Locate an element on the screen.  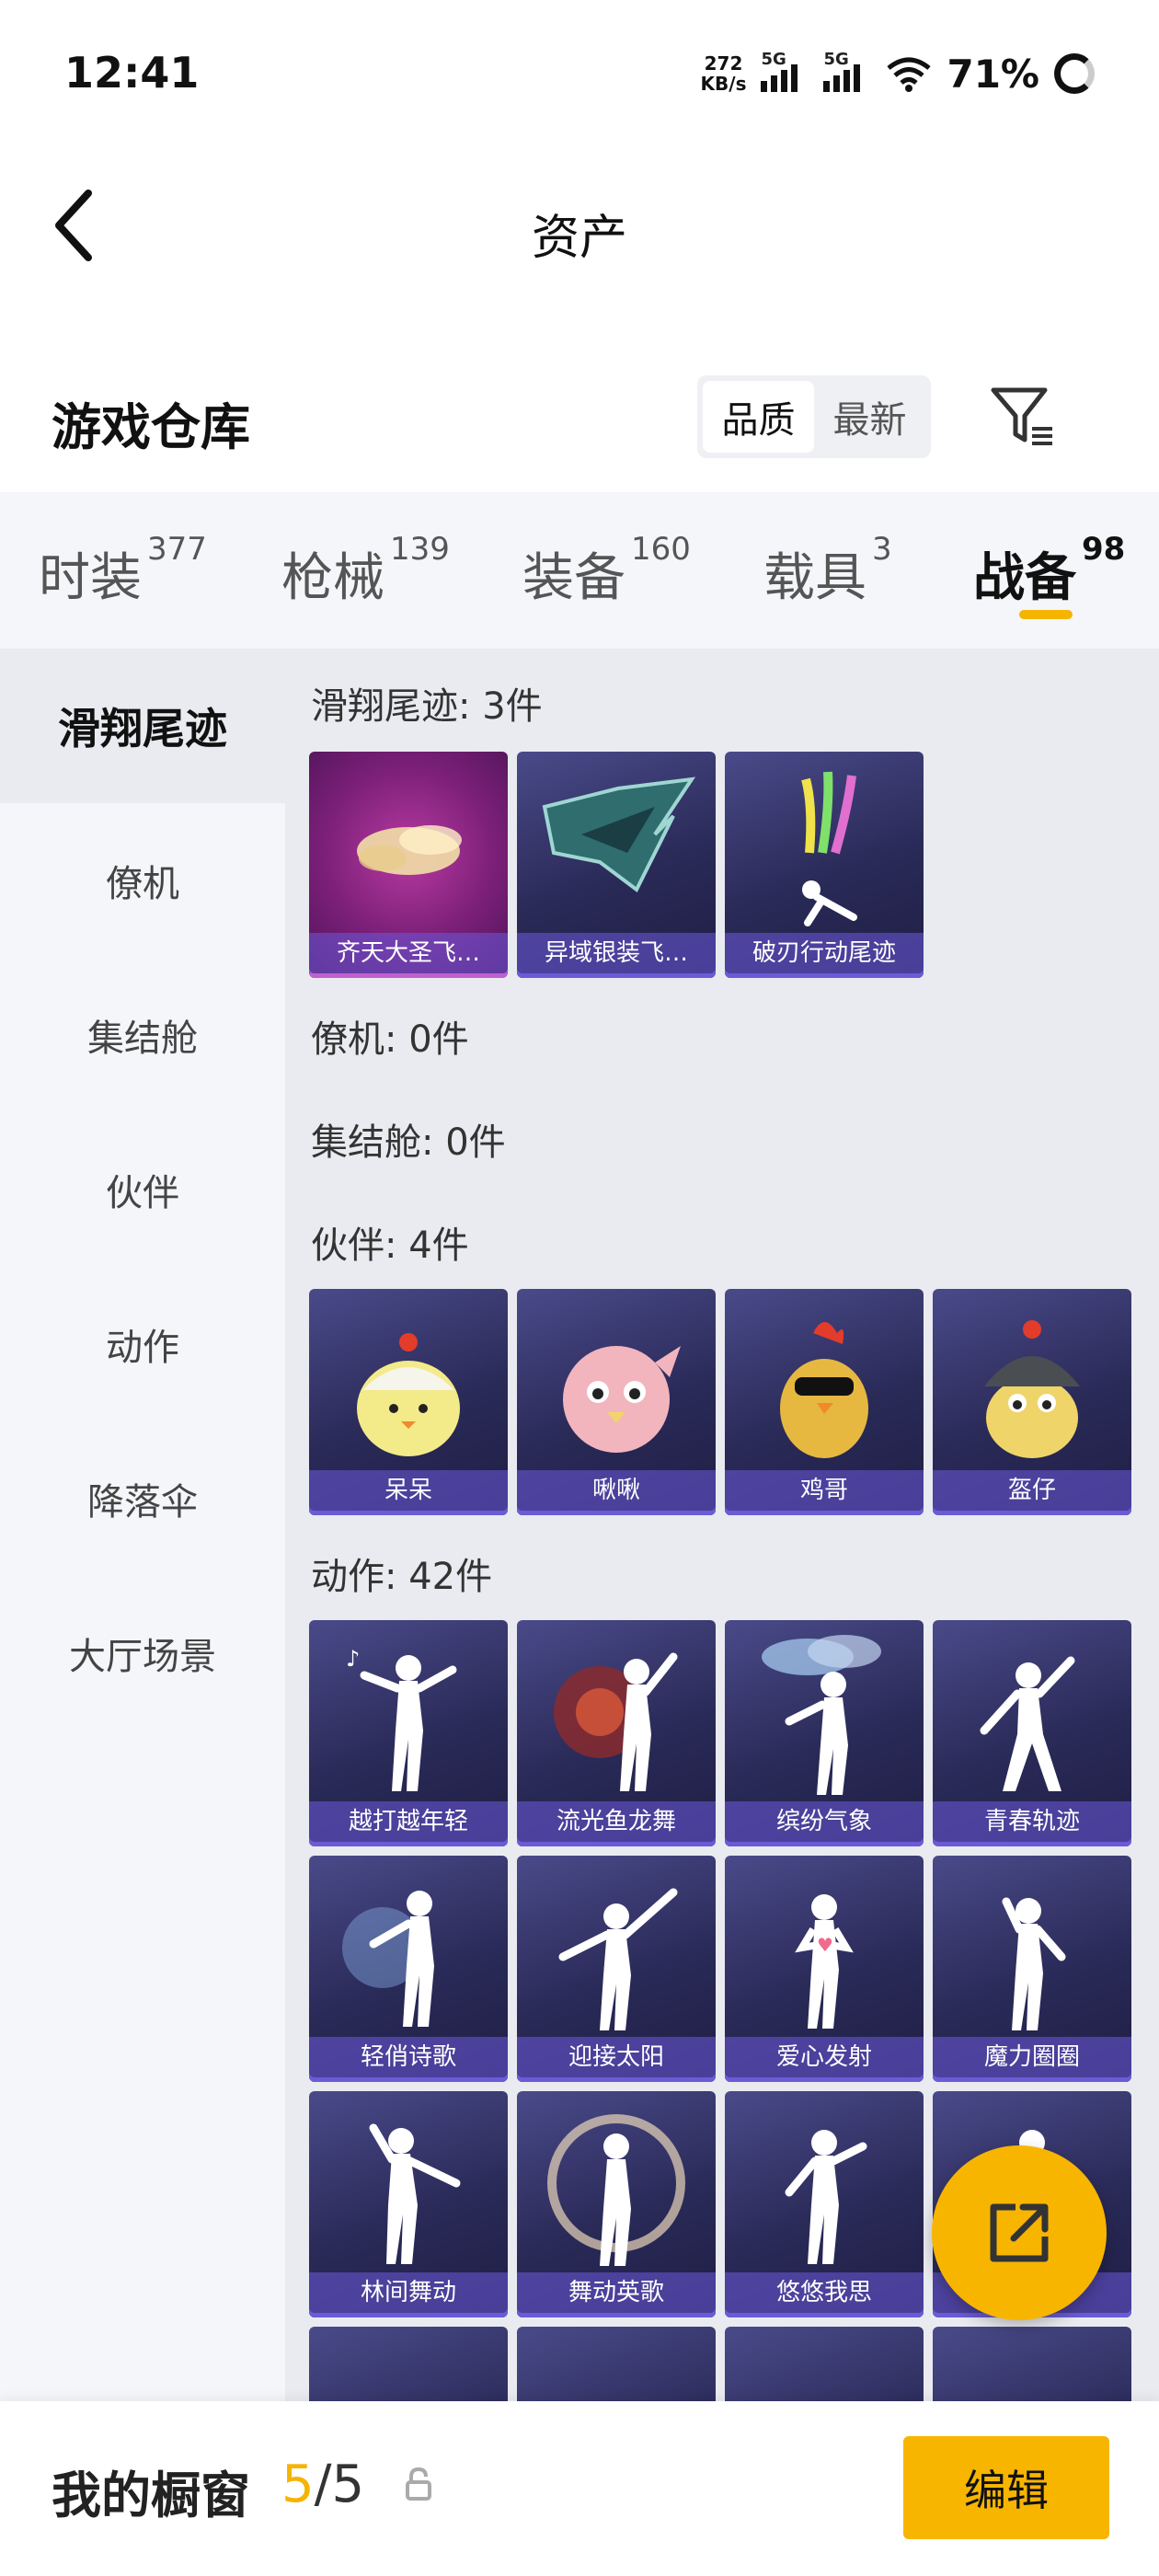
warehouse-header: 游戏仓库 品质 最新 is located at coordinates (579, 418).